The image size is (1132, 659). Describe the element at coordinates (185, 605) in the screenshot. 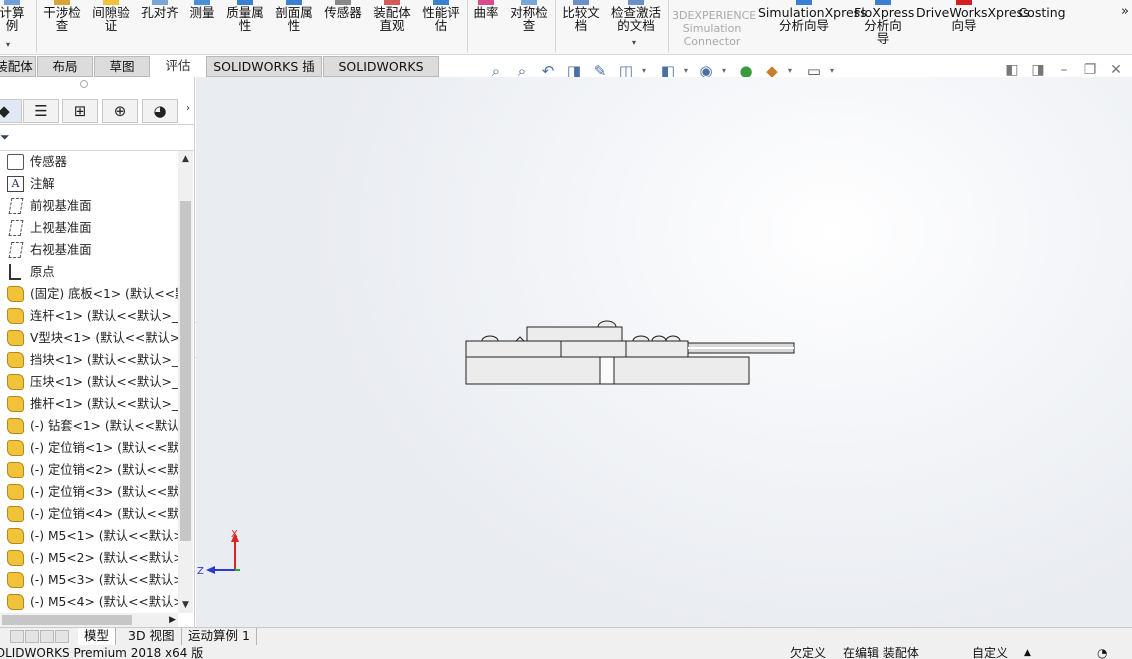

I see `scroll-down-icon: ▼` at that location.